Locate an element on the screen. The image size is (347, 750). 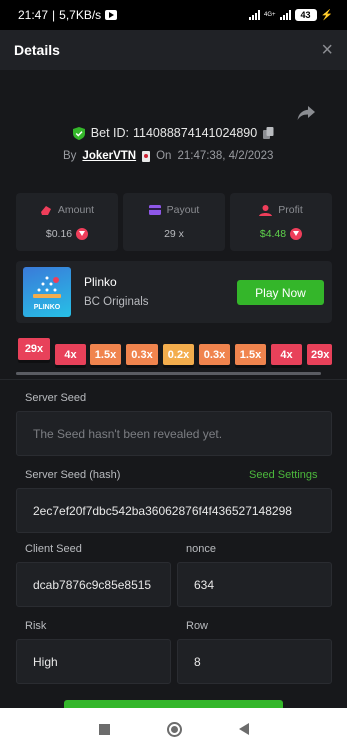
nonce-label: nonce is located at coordinates (201, 549).